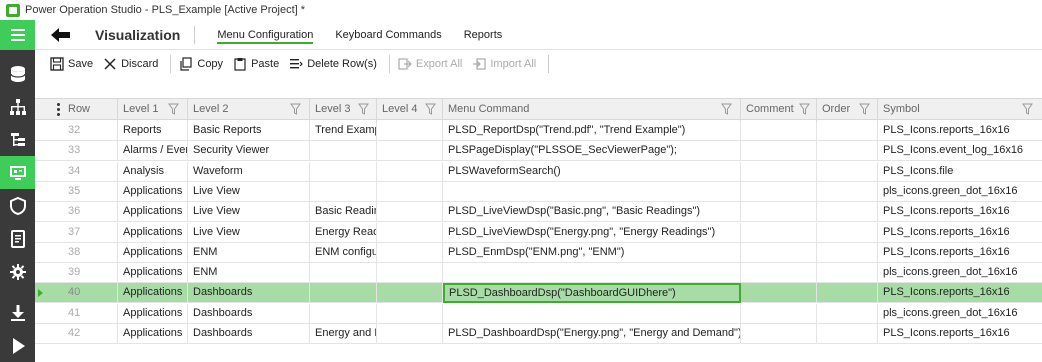  What do you see at coordinates (343, 212) in the screenshot?
I see `cell-level3: Basic Readings` at bounding box center [343, 212].